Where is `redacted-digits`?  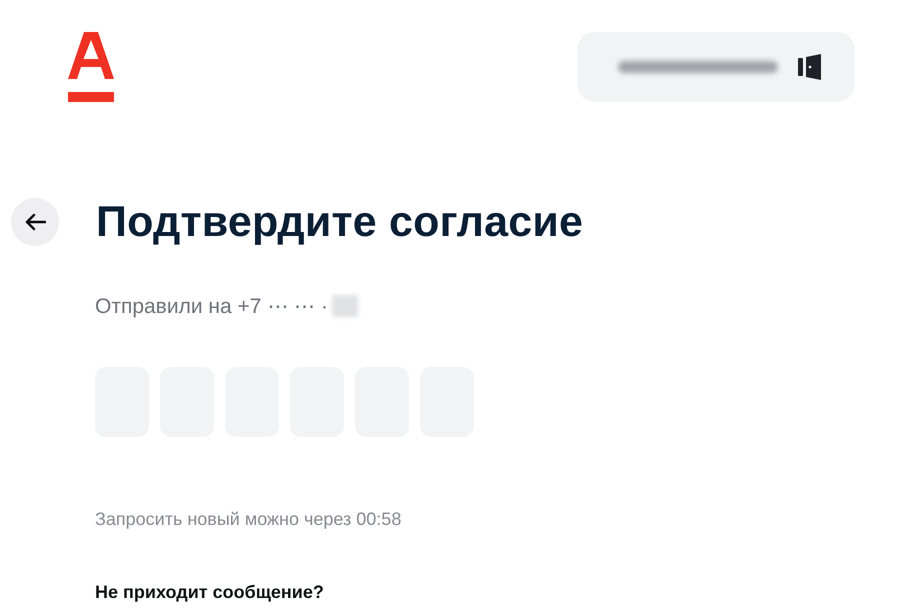
redacted-digits is located at coordinates (345, 306).